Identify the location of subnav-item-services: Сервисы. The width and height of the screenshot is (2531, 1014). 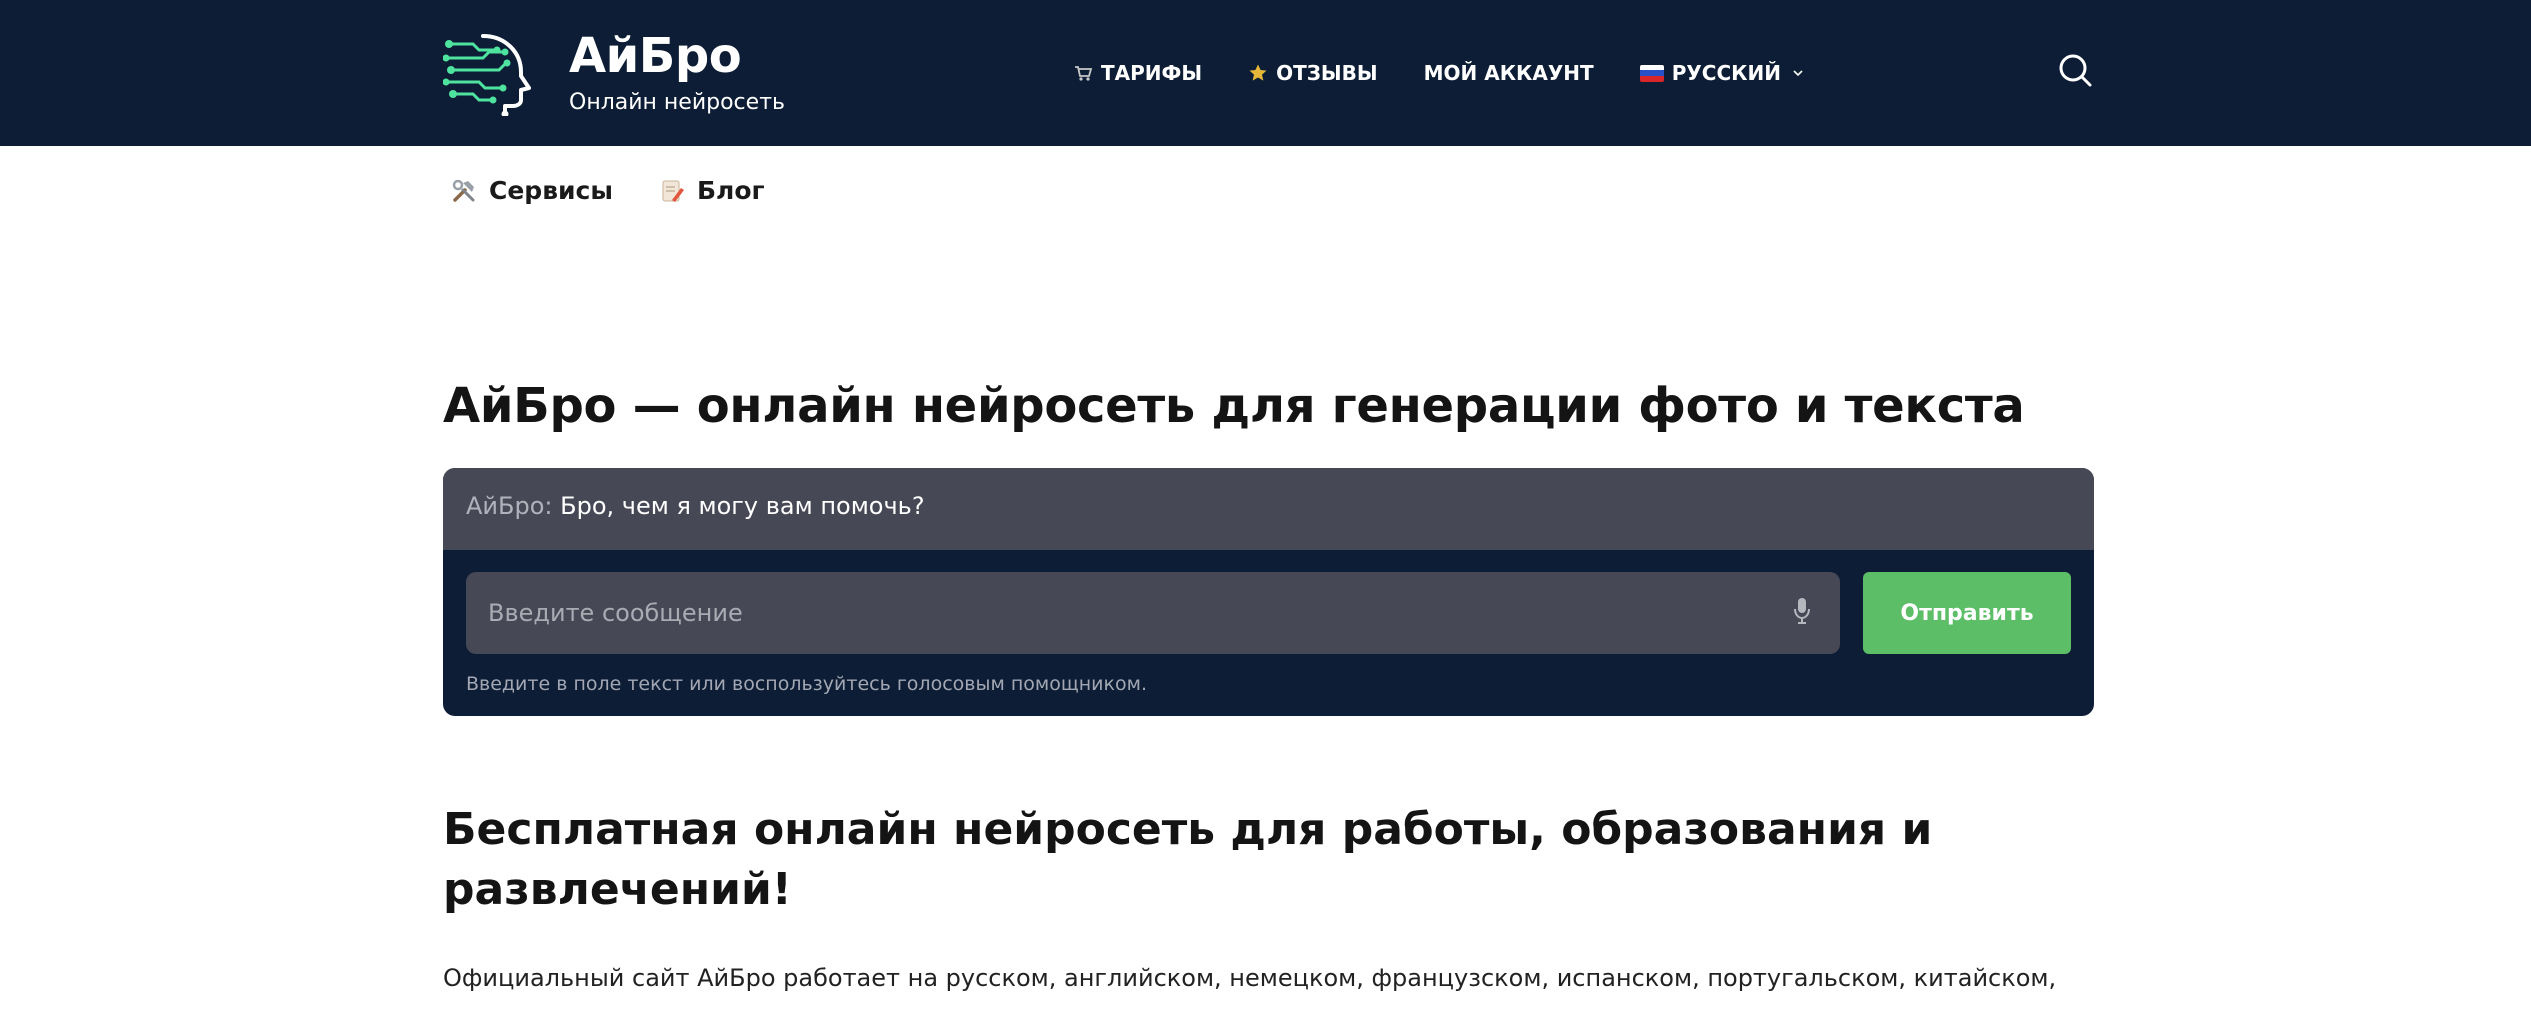
(532, 190).